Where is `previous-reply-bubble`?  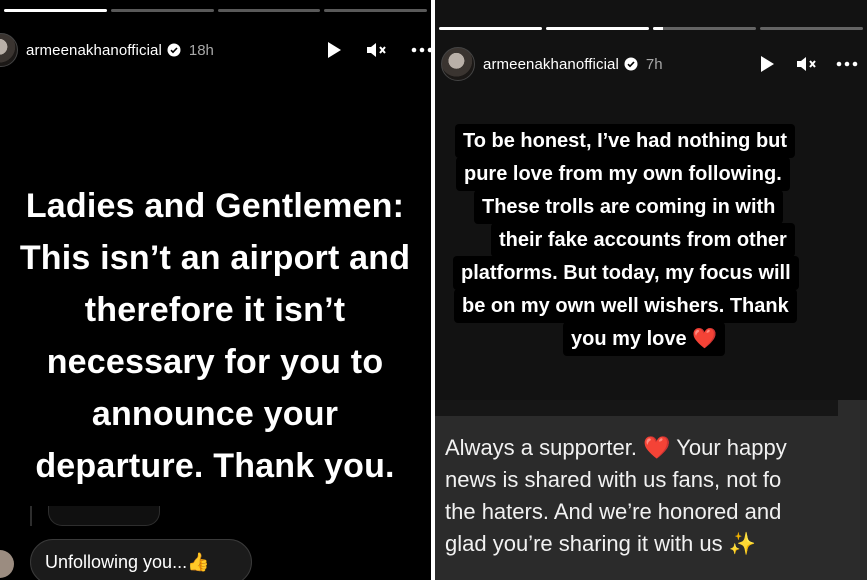
previous-reply-bubble is located at coordinates (104, 516).